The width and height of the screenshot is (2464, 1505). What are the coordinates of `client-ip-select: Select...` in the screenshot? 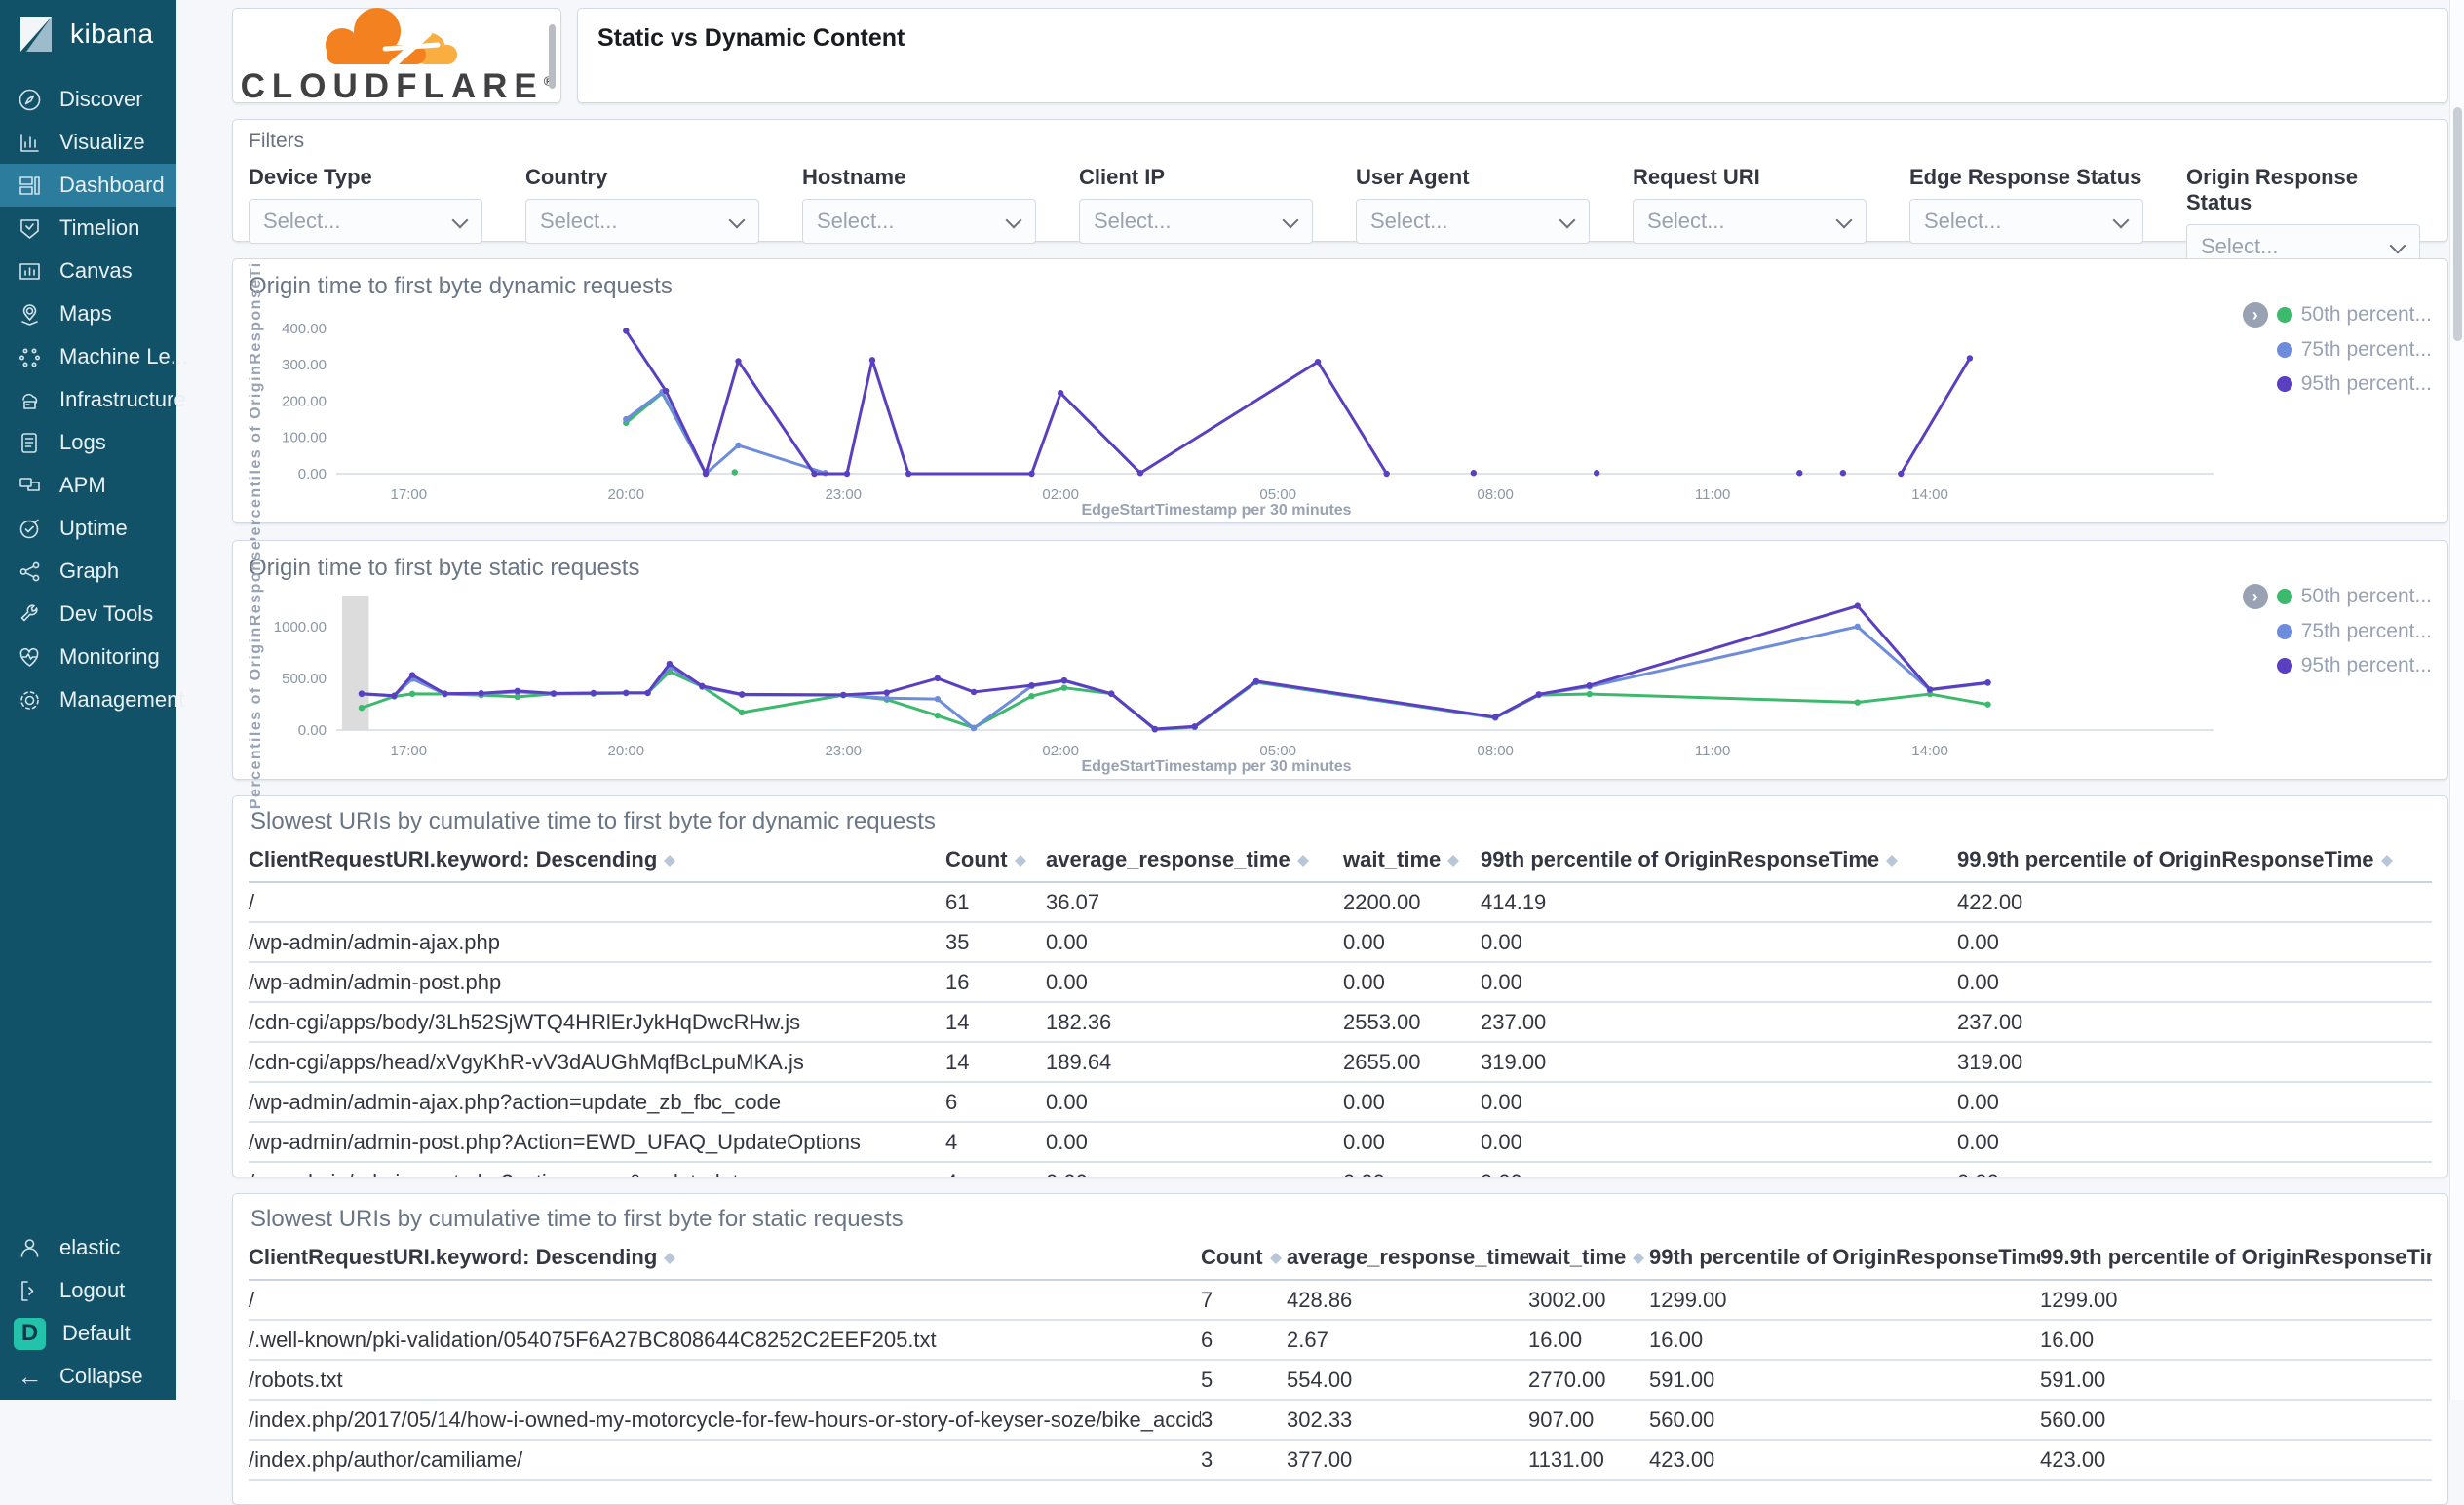 It's located at (1196, 221).